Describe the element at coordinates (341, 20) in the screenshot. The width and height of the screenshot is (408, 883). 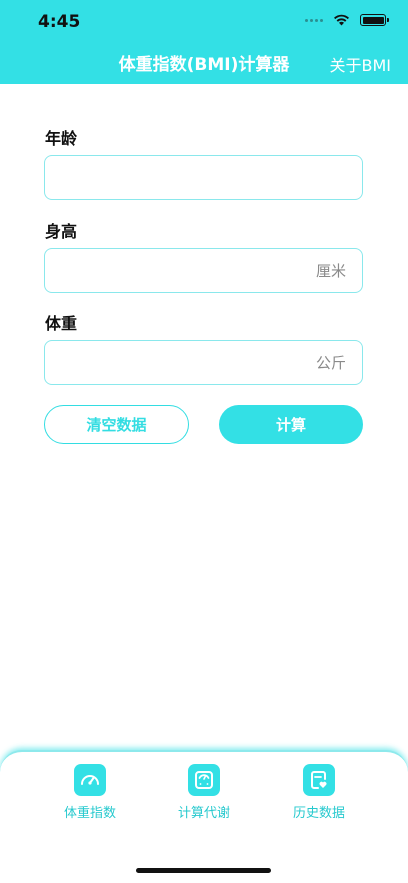
I see `wifi-icon` at that location.